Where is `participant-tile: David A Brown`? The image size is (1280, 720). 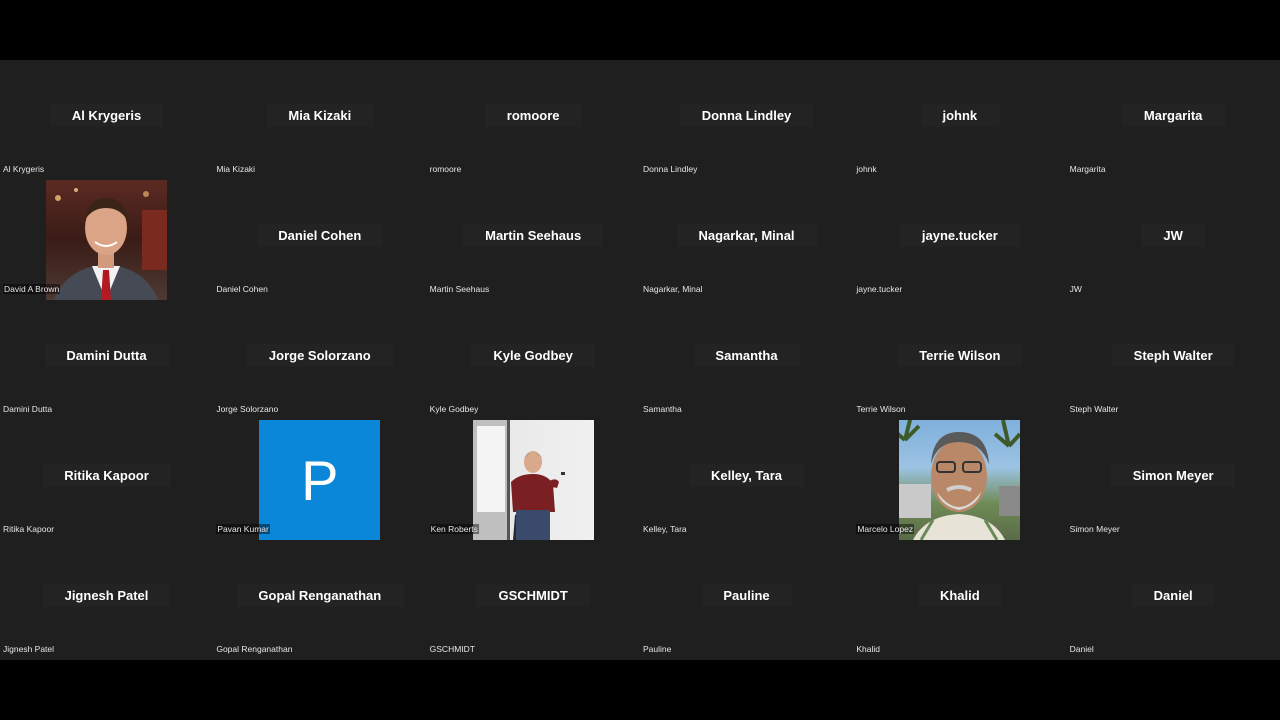 participant-tile: David A Brown is located at coordinates (106, 240).